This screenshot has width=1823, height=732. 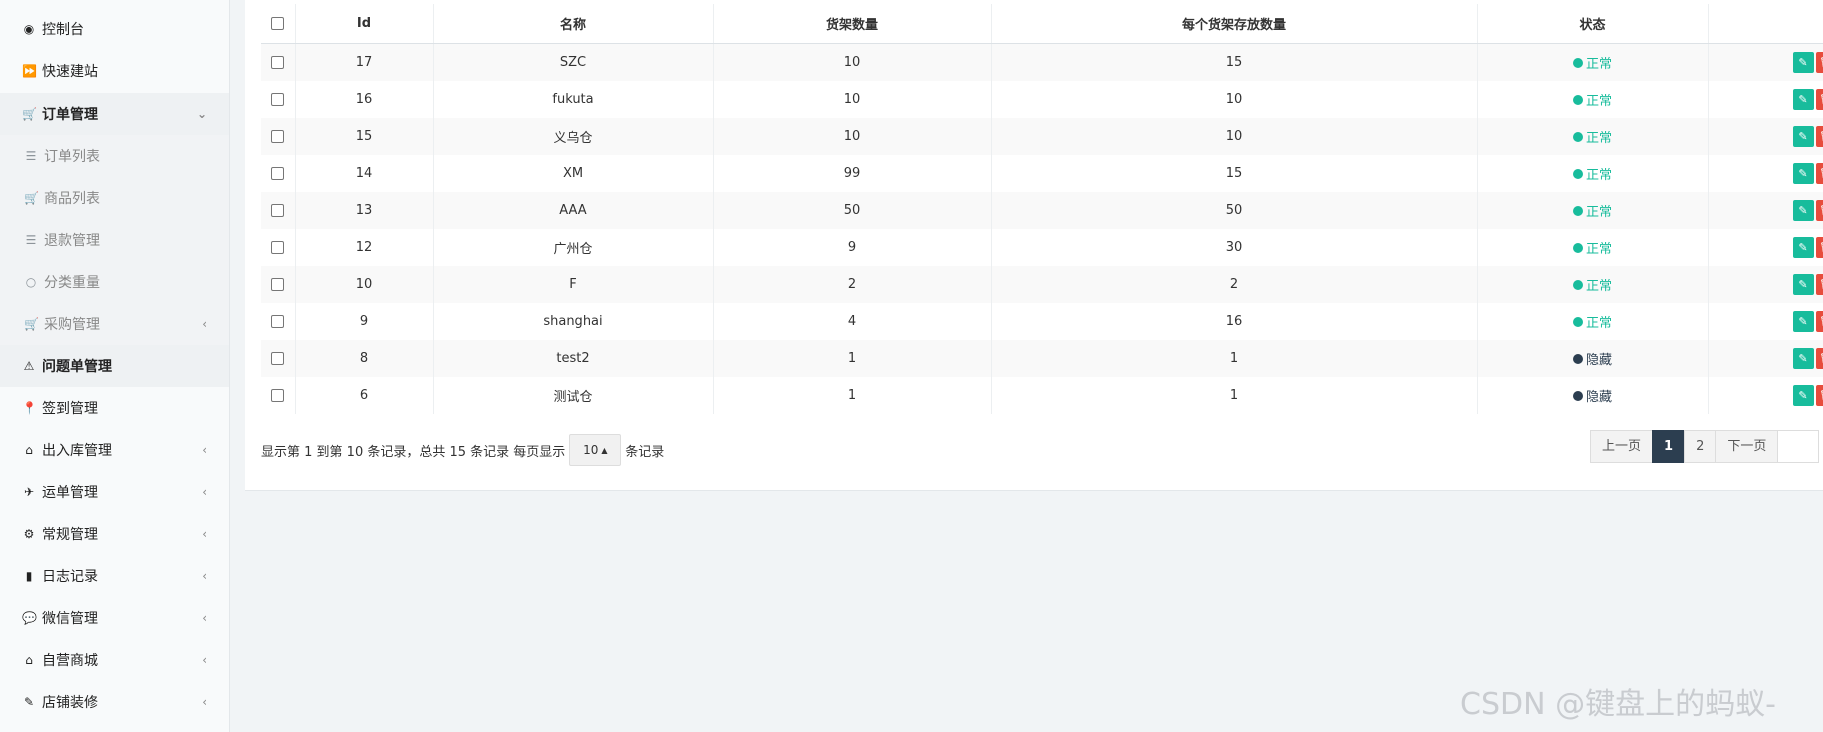 What do you see at coordinates (1042, 99) in the screenshot?
I see `table-row: 16fukuta1010正常✎🗑` at bounding box center [1042, 99].